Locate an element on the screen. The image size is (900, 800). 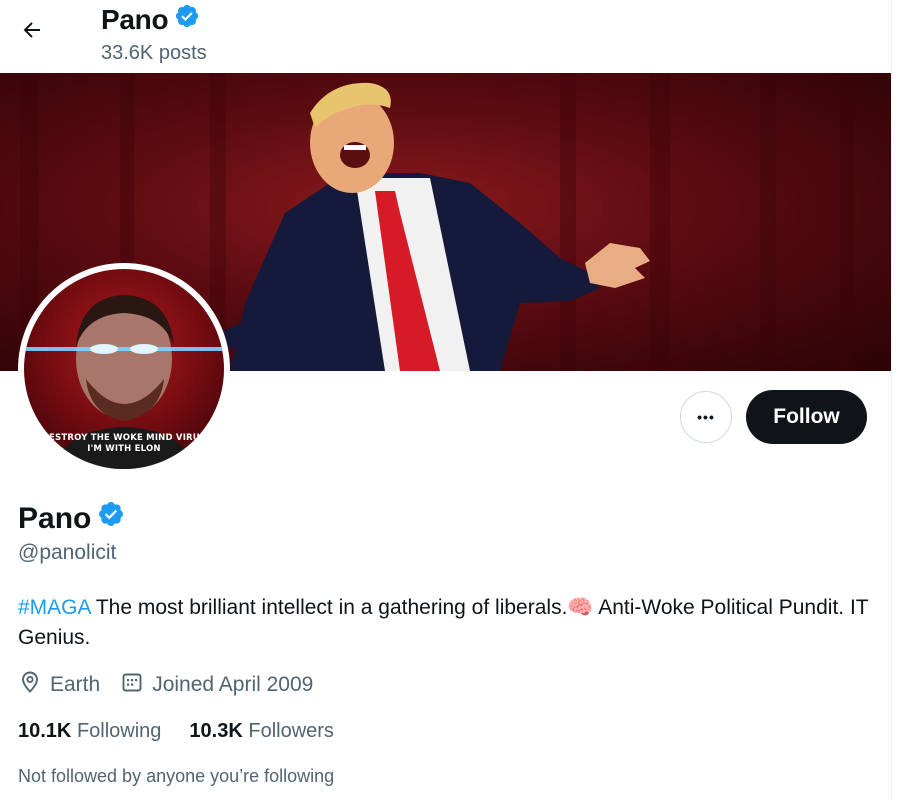
more-options-button: ••• is located at coordinates (706, 417).